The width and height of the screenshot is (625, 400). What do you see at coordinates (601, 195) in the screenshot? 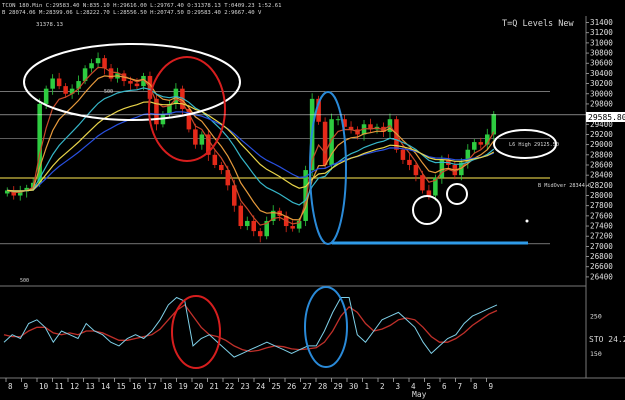
I see `price-tick-label: 28000` at bounding box center [601, 195].